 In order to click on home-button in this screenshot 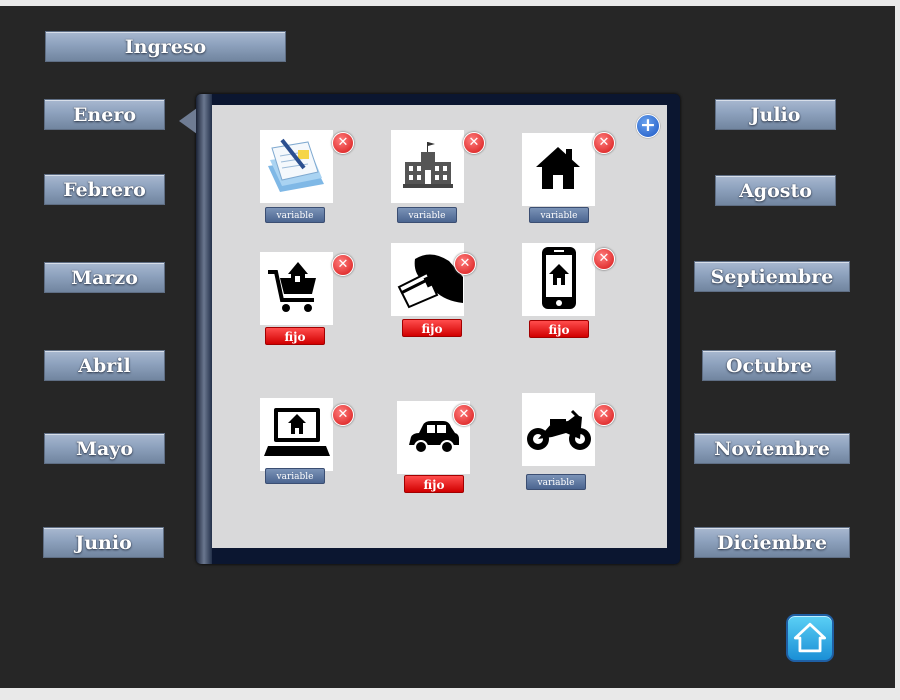, I will do `click(810, 638)`.